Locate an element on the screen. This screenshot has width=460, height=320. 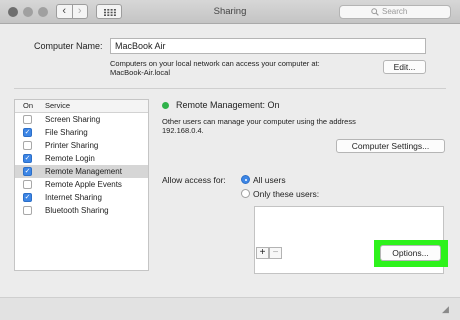
service-row: Bluetooth Sharing is located at coordinates (81, 210).